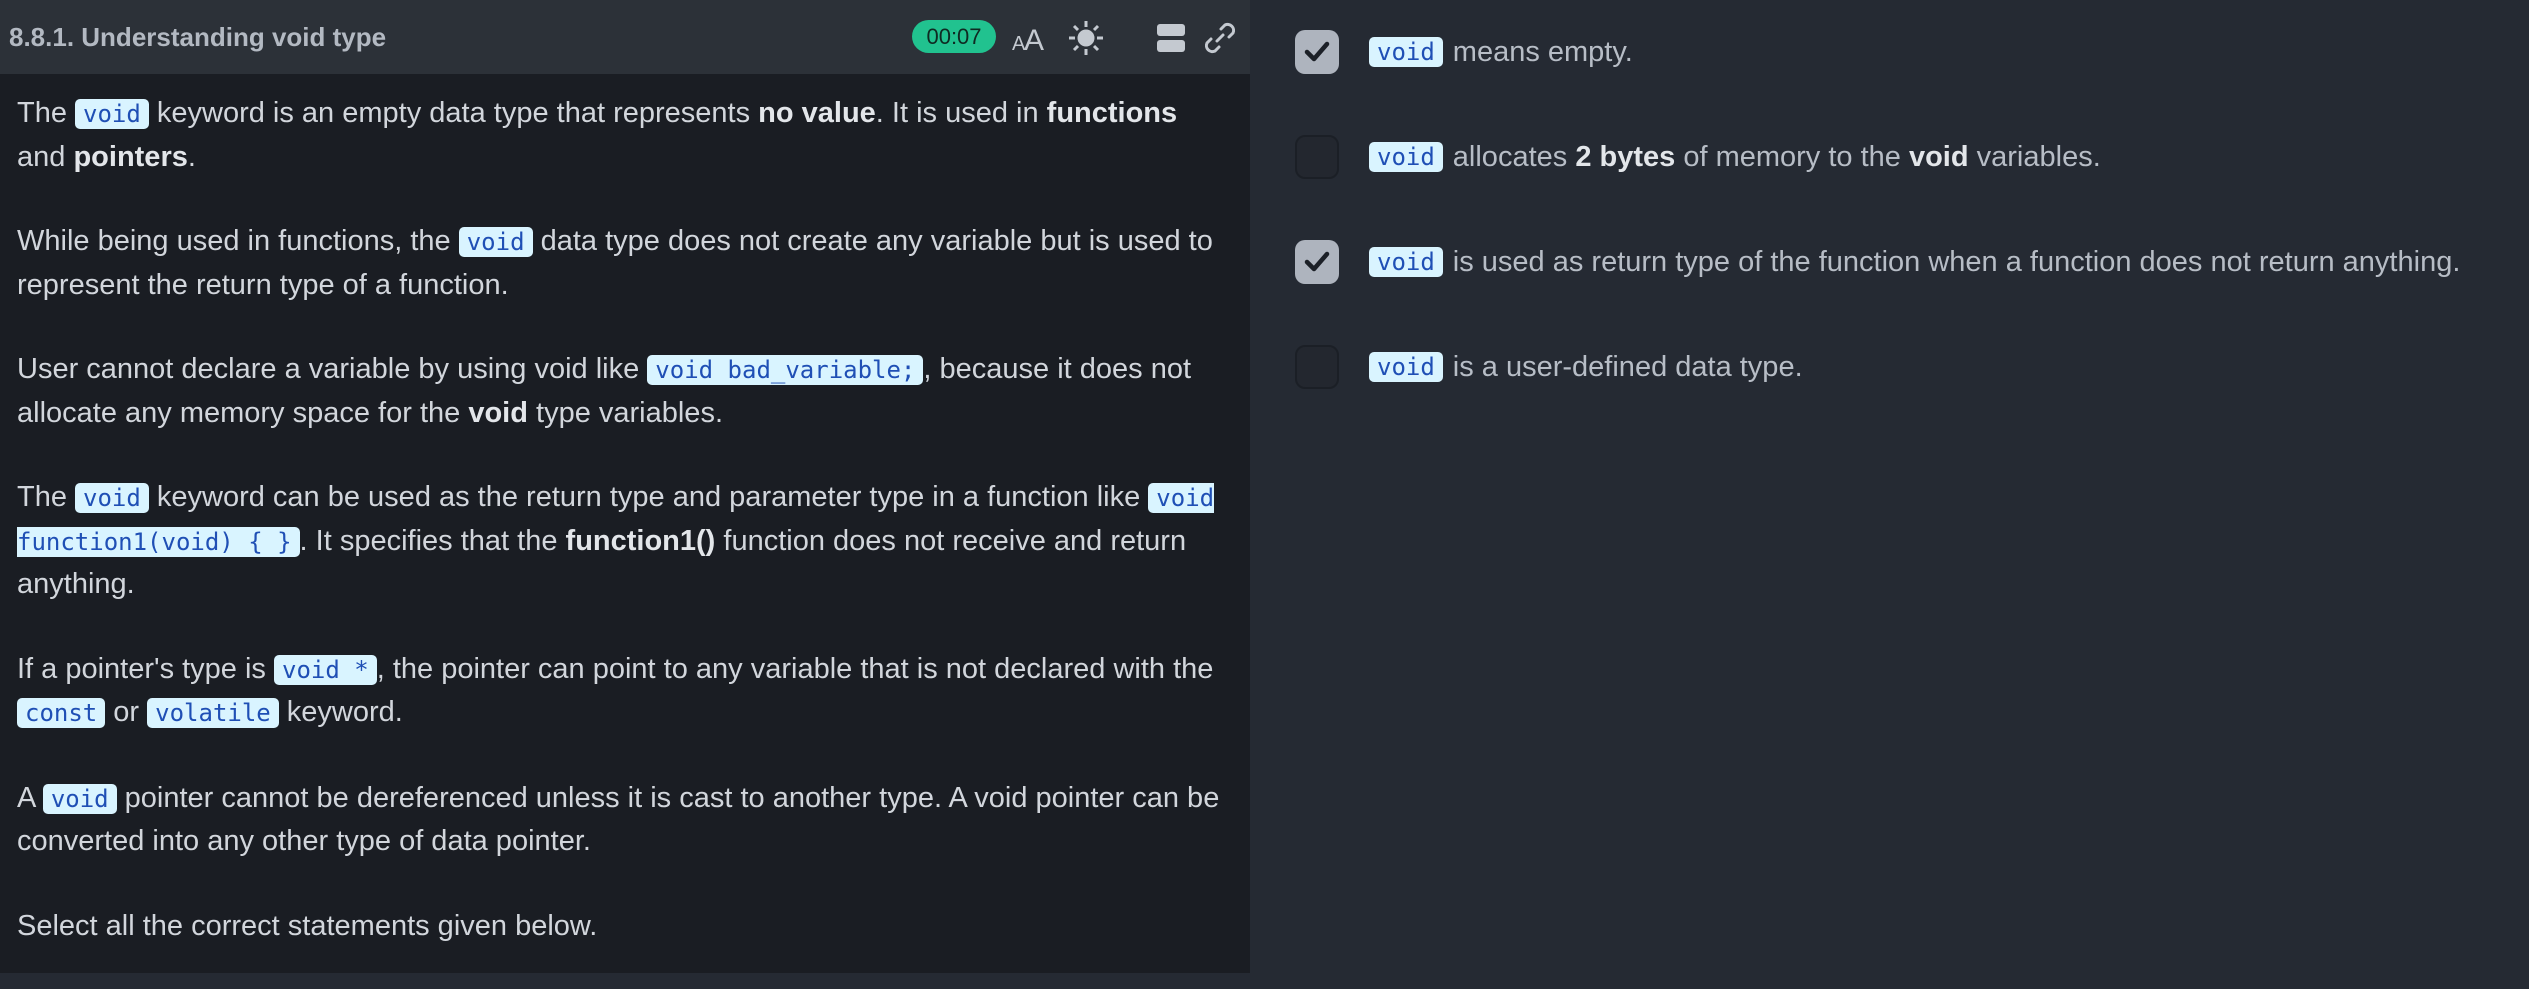  Describe the element at coordinates (625, 37) in the screenshot. I see `header-bar: 8.8.1. Understanding void type 00:07 AA` at that location.